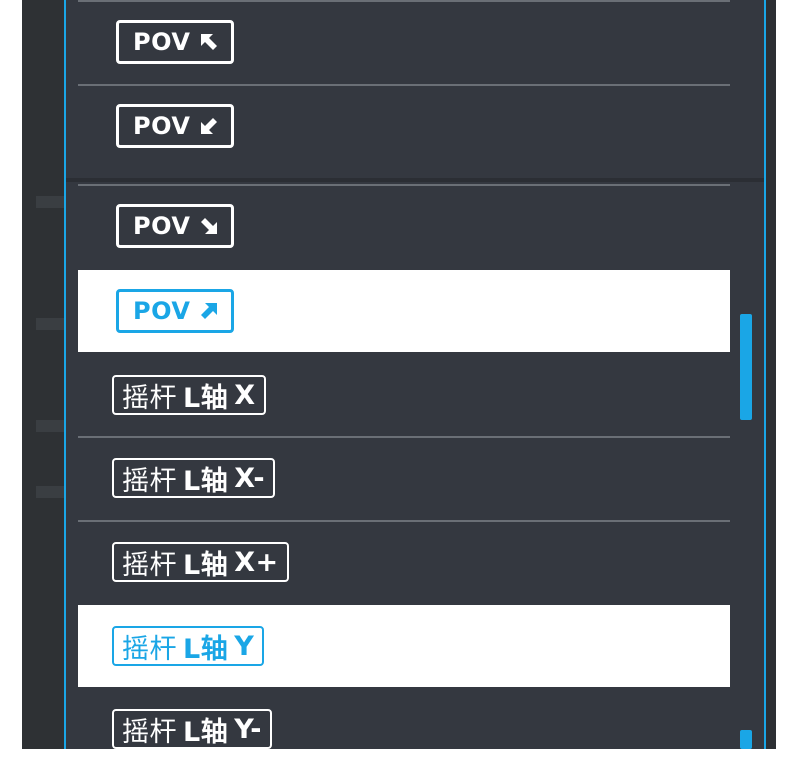 The image size is (790, 770). Describe the element at coordinates (256, 562) in the screenshot. I see `badge-direction-label: X+` at that location.